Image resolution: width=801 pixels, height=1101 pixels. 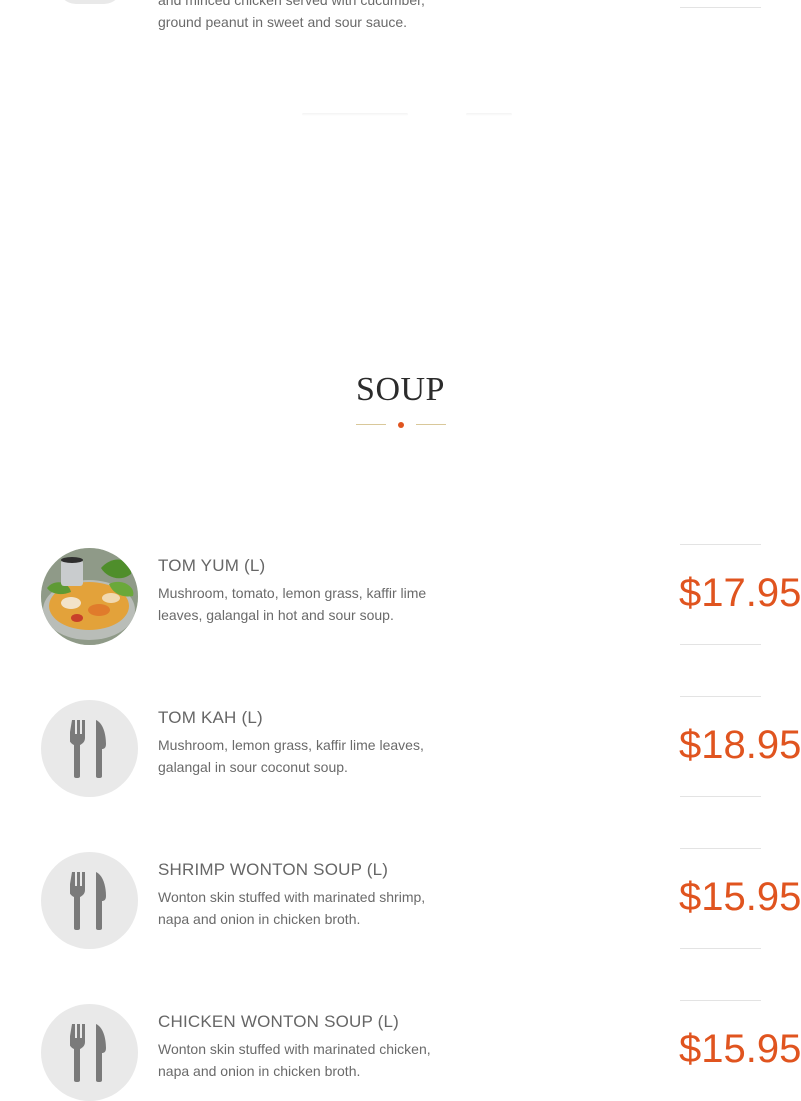 I want to click on previous-item-description-line2: ground peanut in sweet and sour sauce., so click(x=283, y=22).